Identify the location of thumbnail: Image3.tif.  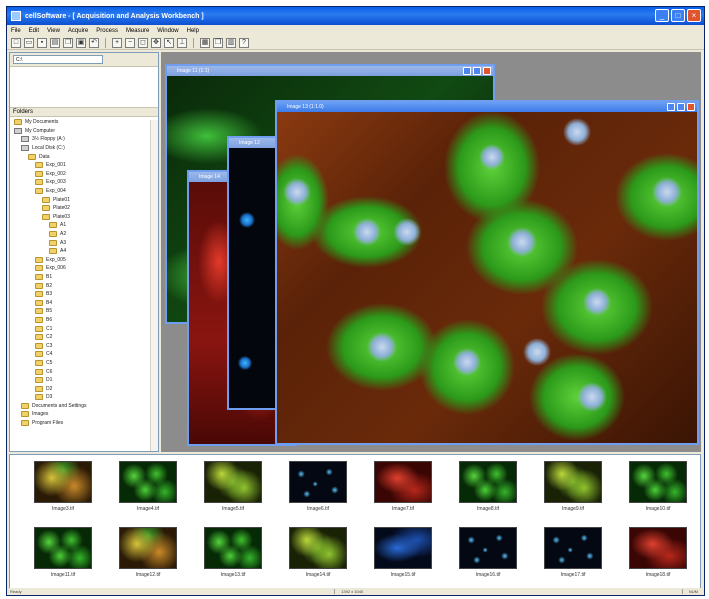
(63, 486).